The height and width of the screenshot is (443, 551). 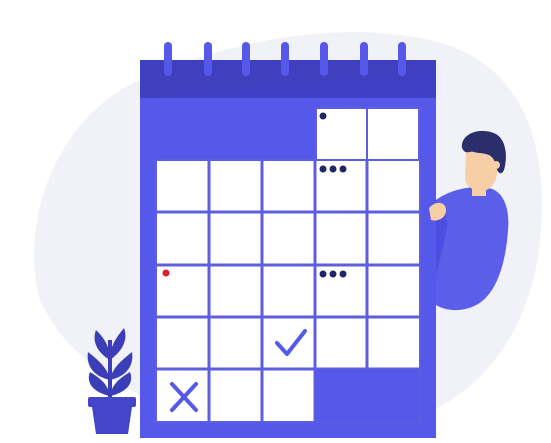 What do you see at coordinates (166, 273) in the screenshot?
I see `red-dot` at bounding box center [166, 273].